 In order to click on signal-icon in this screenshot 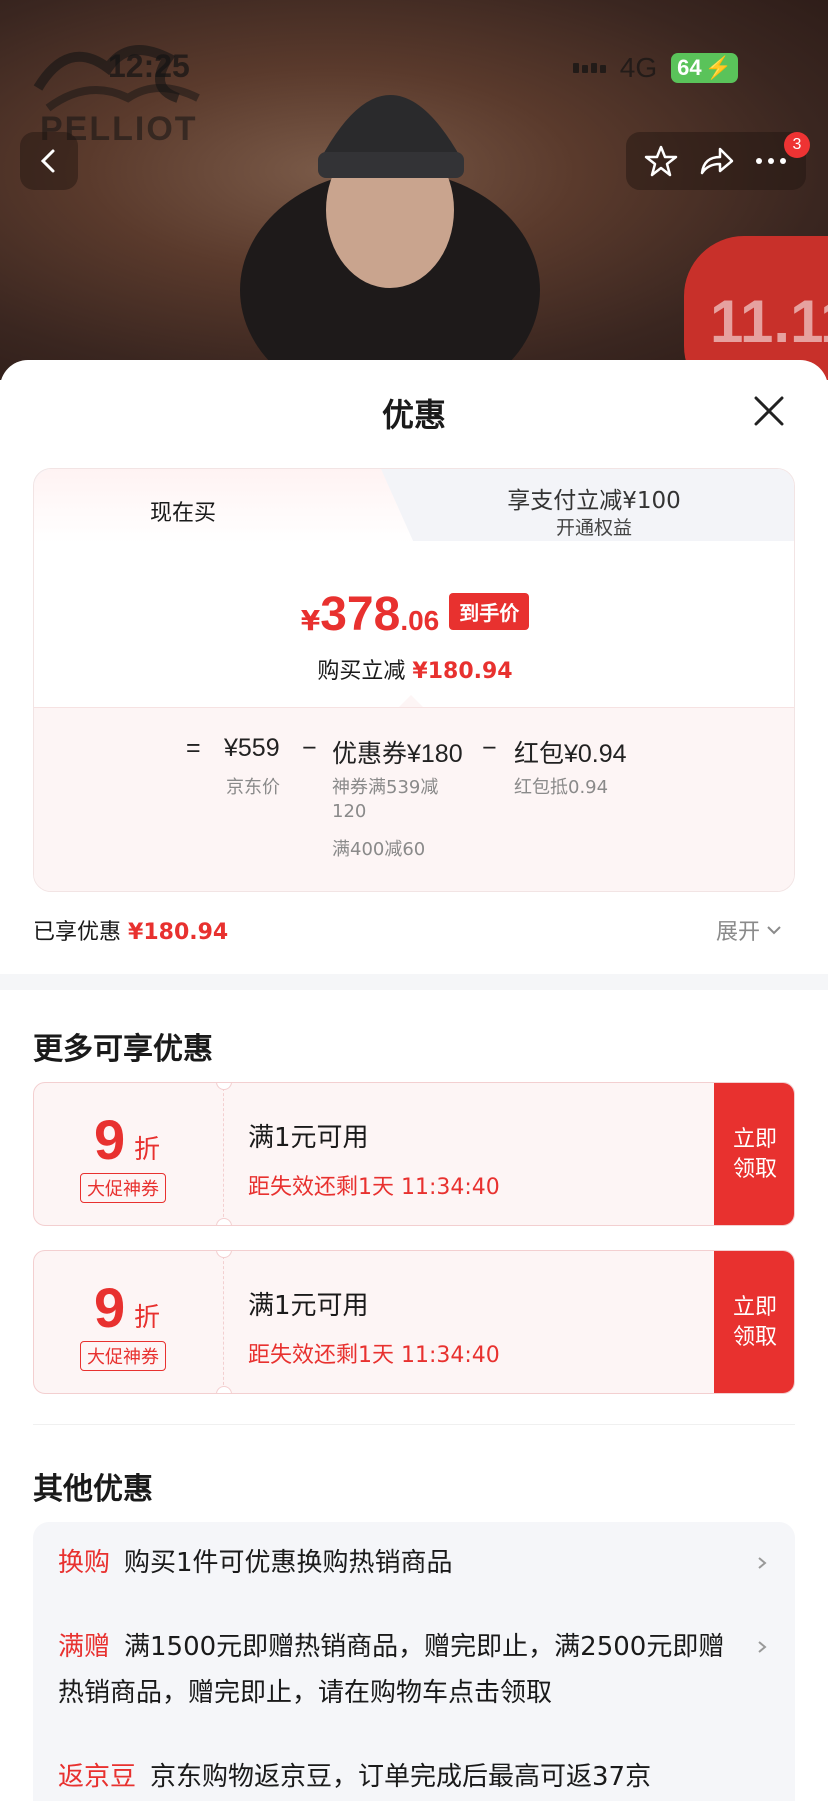, I will do `click(589, 68)`.